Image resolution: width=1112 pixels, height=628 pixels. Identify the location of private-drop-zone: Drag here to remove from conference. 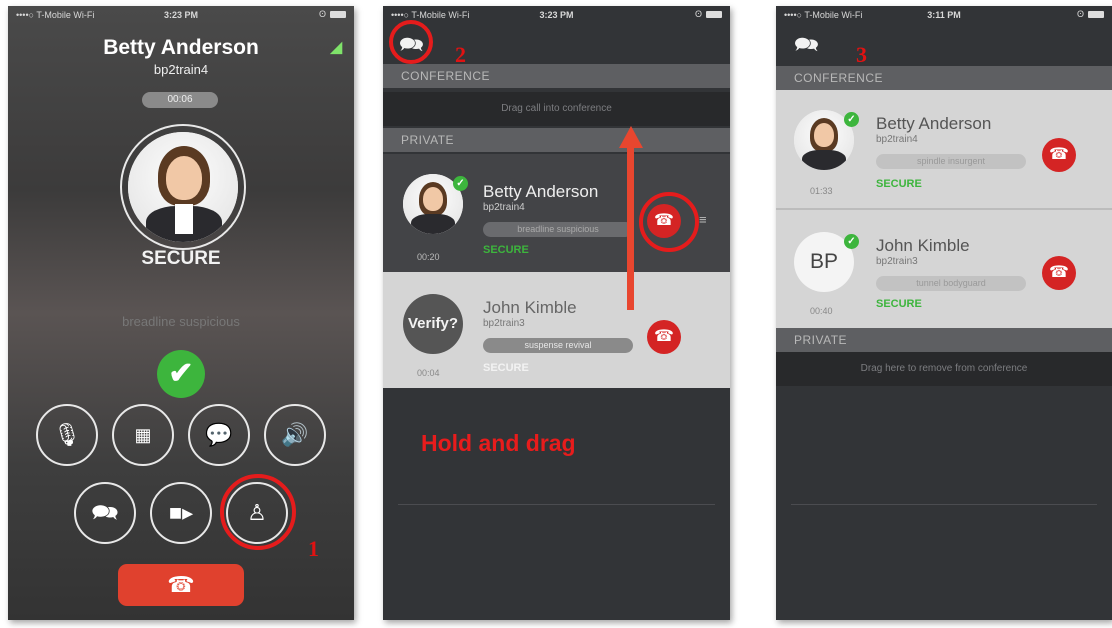
(944, 369).